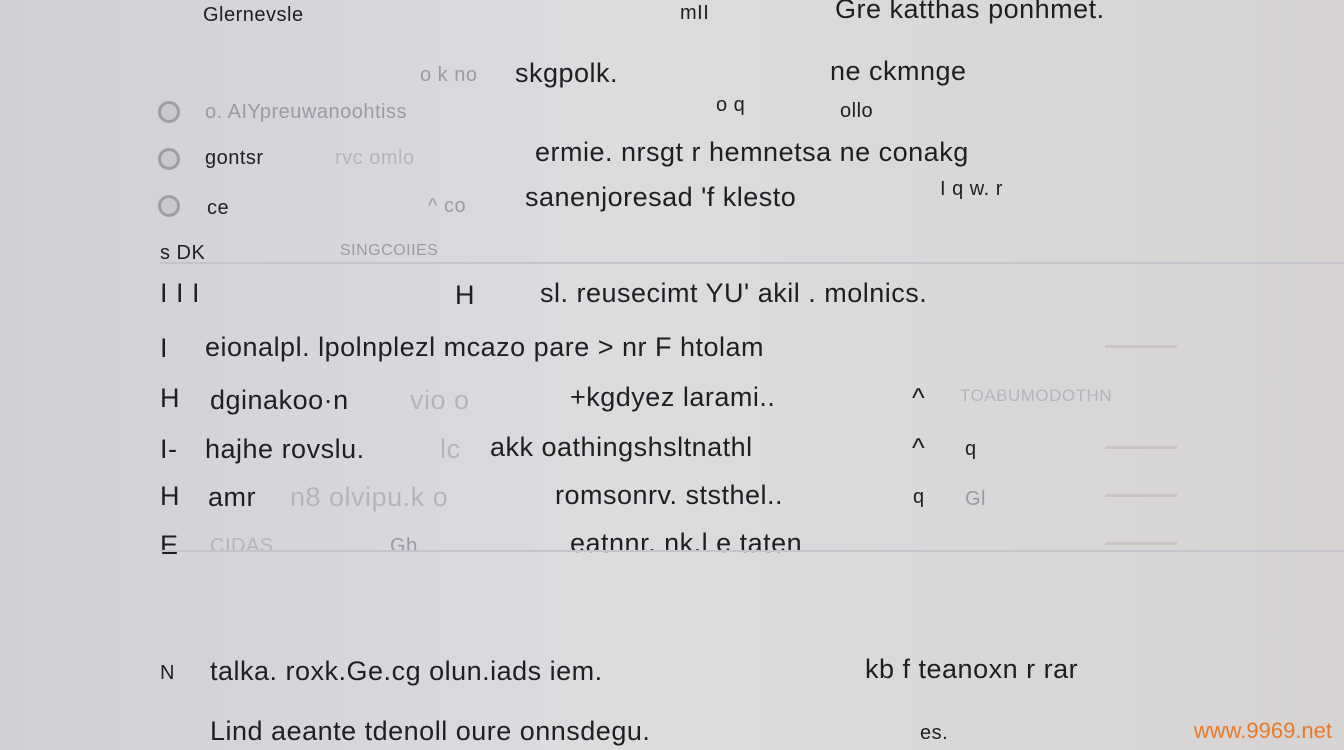  What do you see at coordinates (449, 75) in the screenshot?
I see `subheader-faded: o k no` at bounding box center [449, 75].